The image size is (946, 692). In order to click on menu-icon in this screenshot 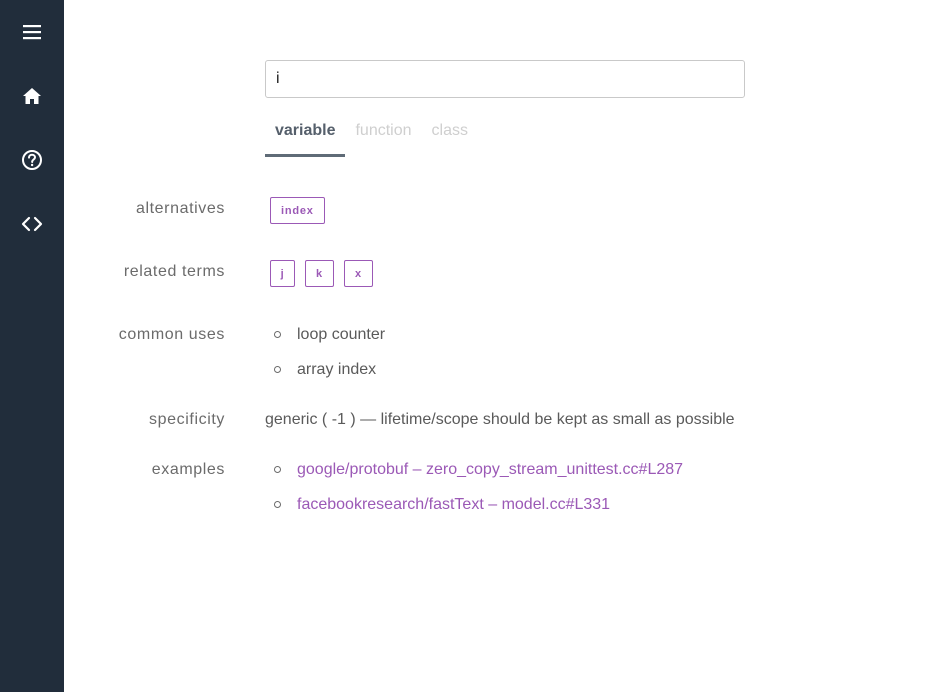, I will do `click(32, 32)`.